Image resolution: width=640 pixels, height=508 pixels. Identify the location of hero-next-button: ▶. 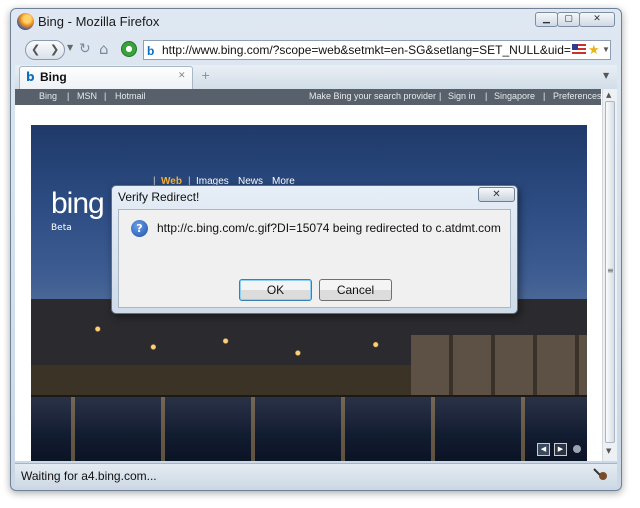
(560, 449).